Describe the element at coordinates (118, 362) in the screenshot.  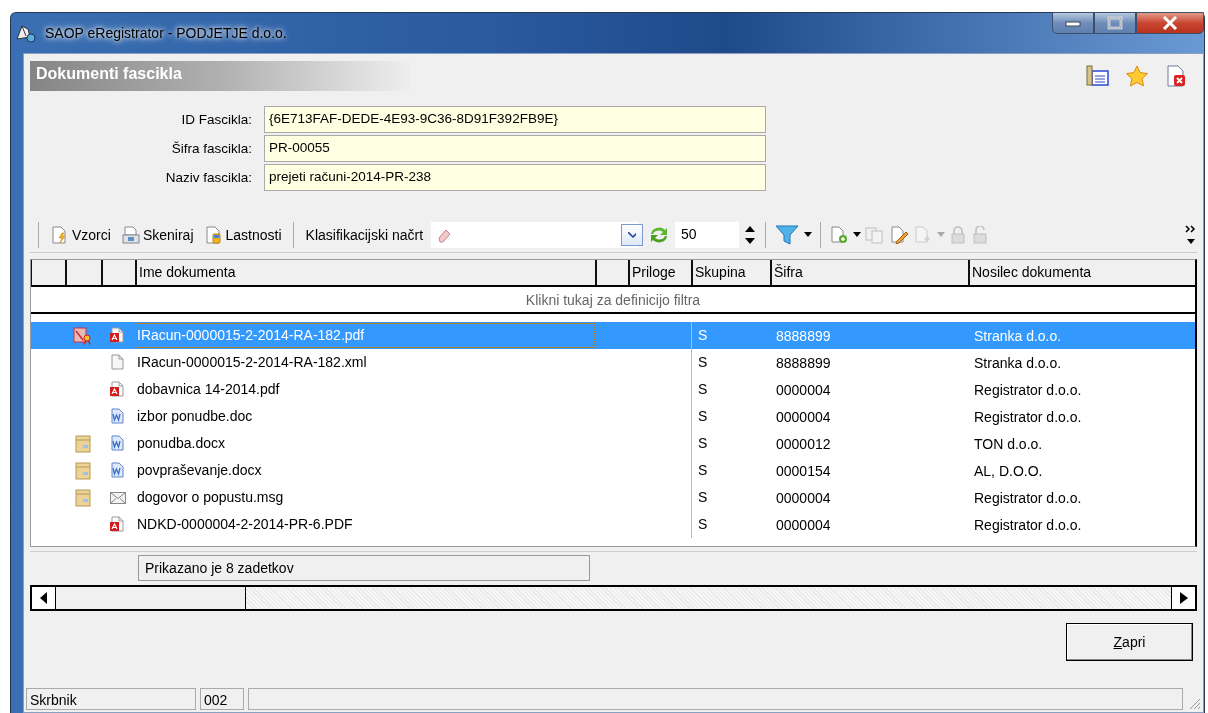
I see `blank-document-icon` at that location.